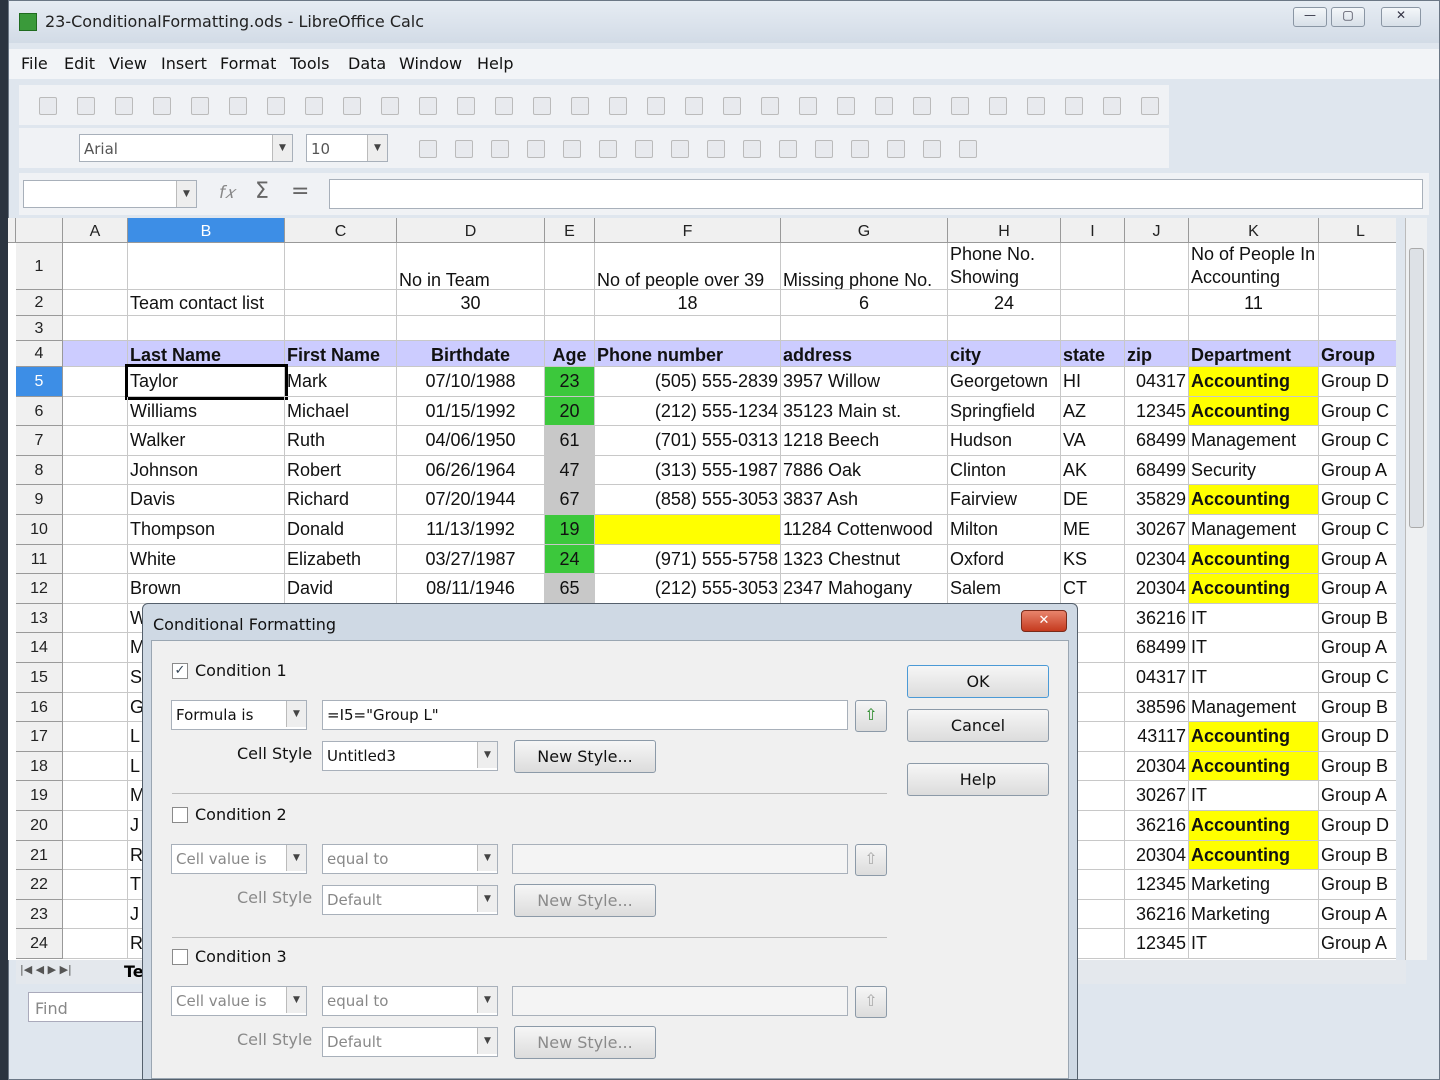 This screenshot has width=1440, height=1080. What do you see at coordinates (1093, 441) in the screenshot?
I see `cell-I7: VA` at bounding box center [1093, 441].